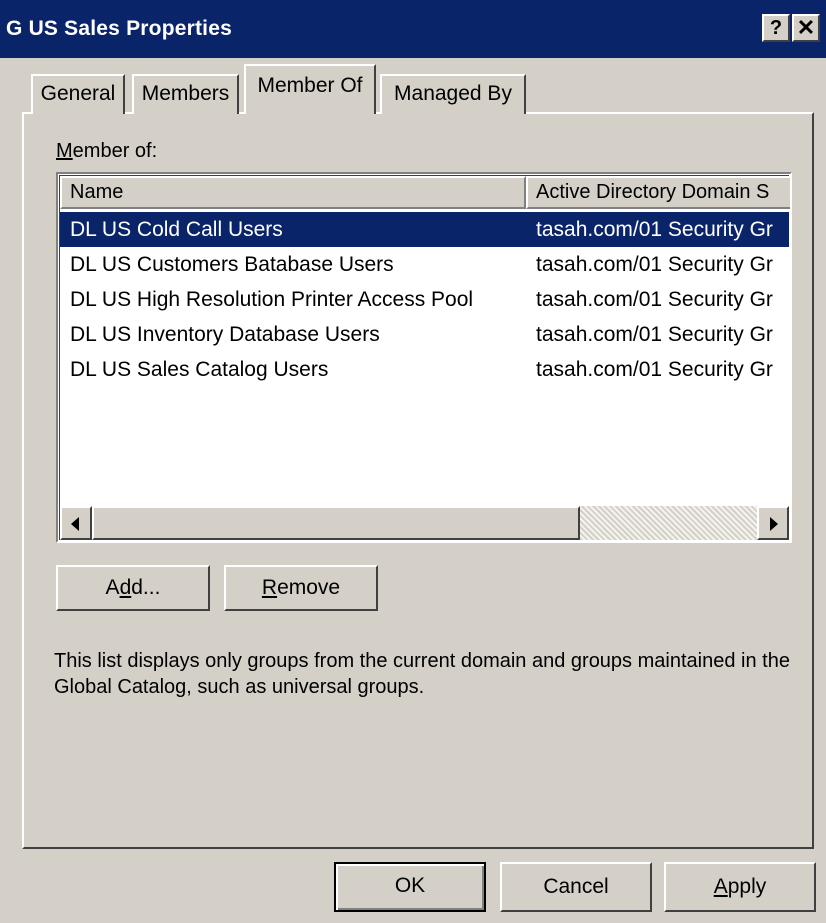  I want to click on row-name: DL US Customers Batabase Users, so click(232, 264).